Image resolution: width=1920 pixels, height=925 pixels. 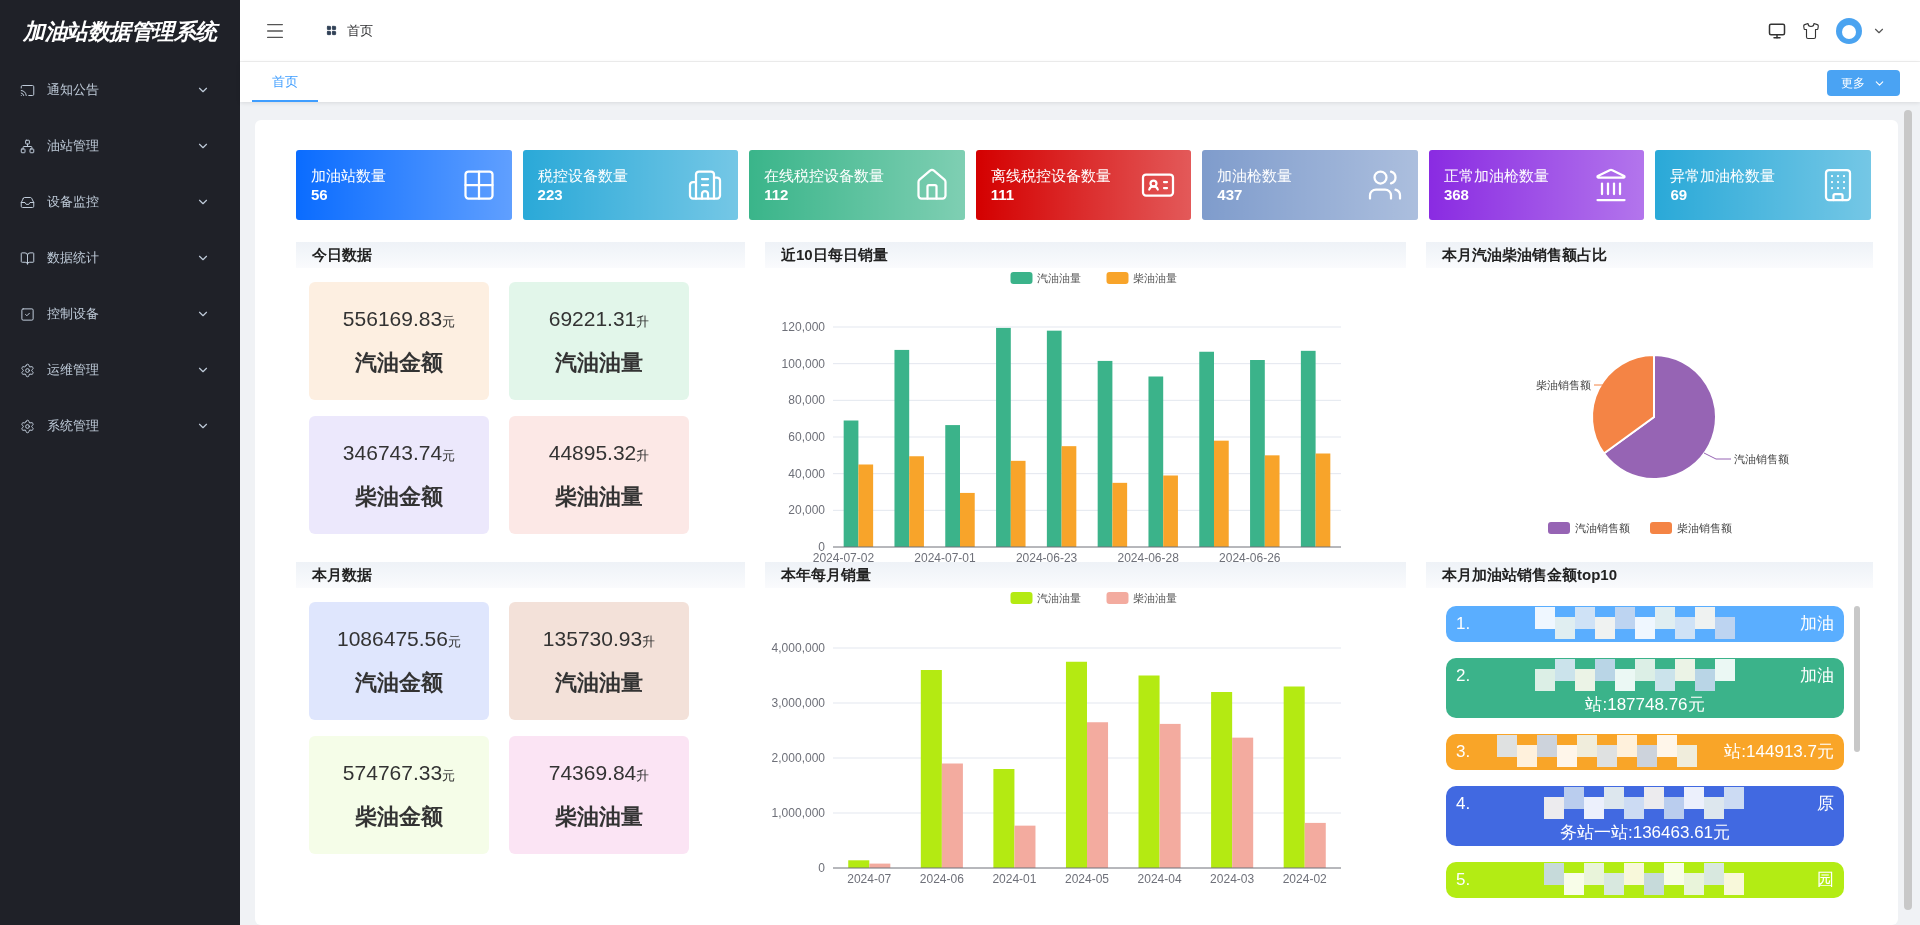 What do you see at coordinates (1691, 528) in the screenshot?
I see `legend-item: 柴油销售额` at bounding box center [1691, 528].